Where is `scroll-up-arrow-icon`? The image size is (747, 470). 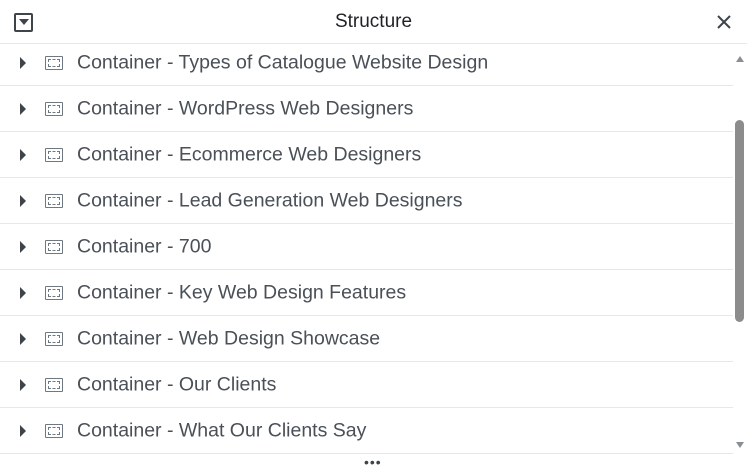 scroll-up-arrow-icon is located at coordinates (740, 59).